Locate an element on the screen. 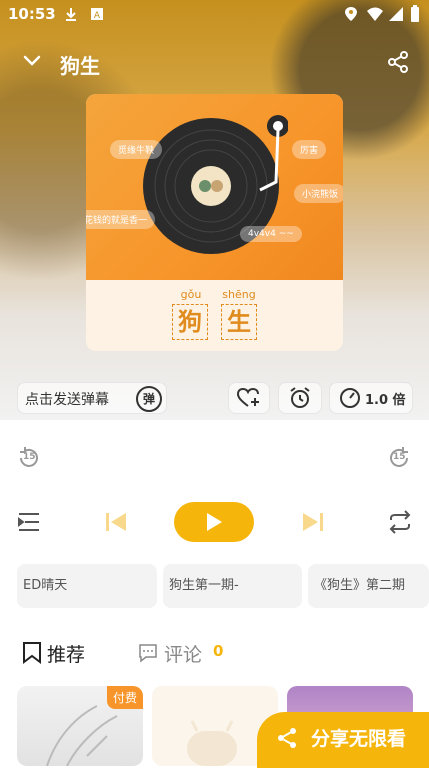  play-button is located at coordinates (214, 522).